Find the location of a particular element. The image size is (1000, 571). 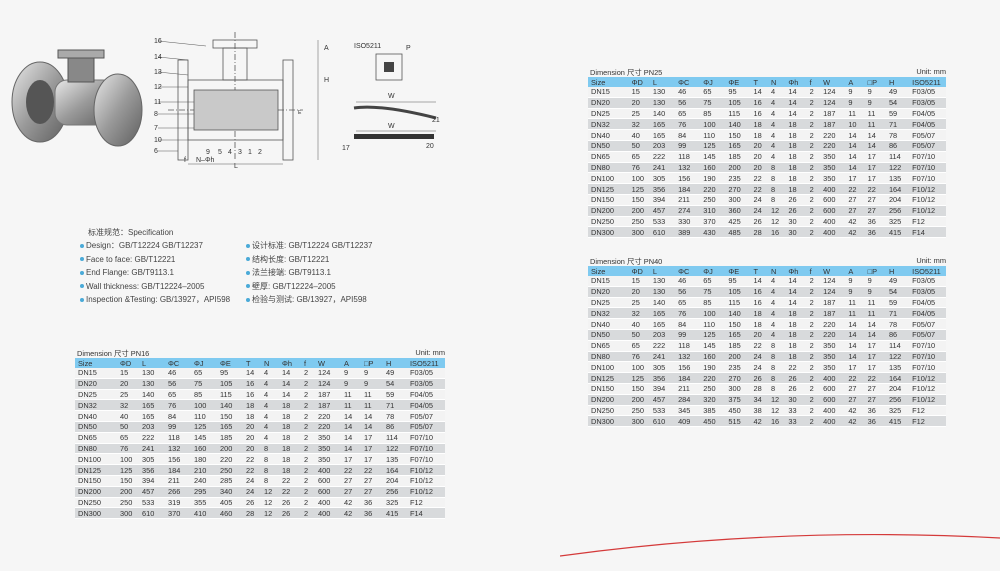

table-cell: DN250 is located at coordinates (603, 410).